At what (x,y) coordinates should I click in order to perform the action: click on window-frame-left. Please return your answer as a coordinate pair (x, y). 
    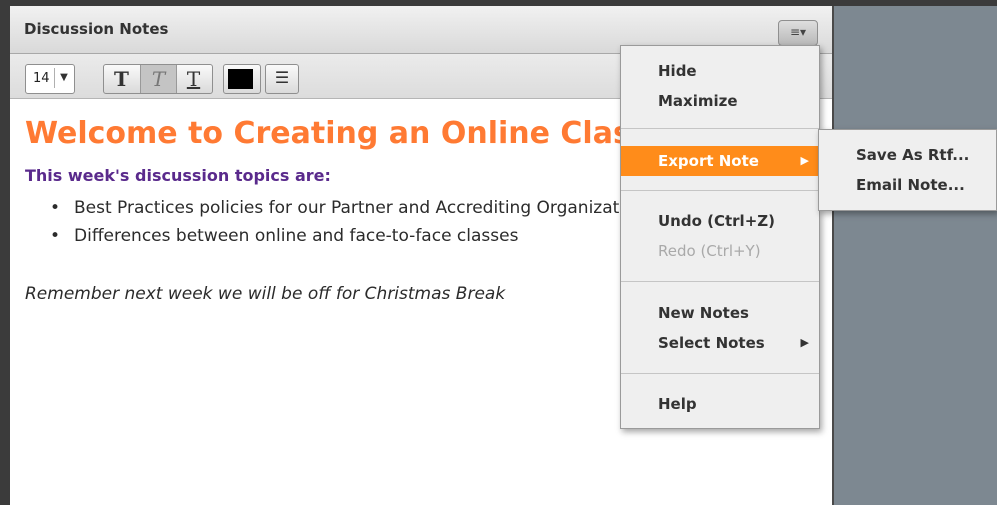
    Looking at the image, I should click on (5, 252).